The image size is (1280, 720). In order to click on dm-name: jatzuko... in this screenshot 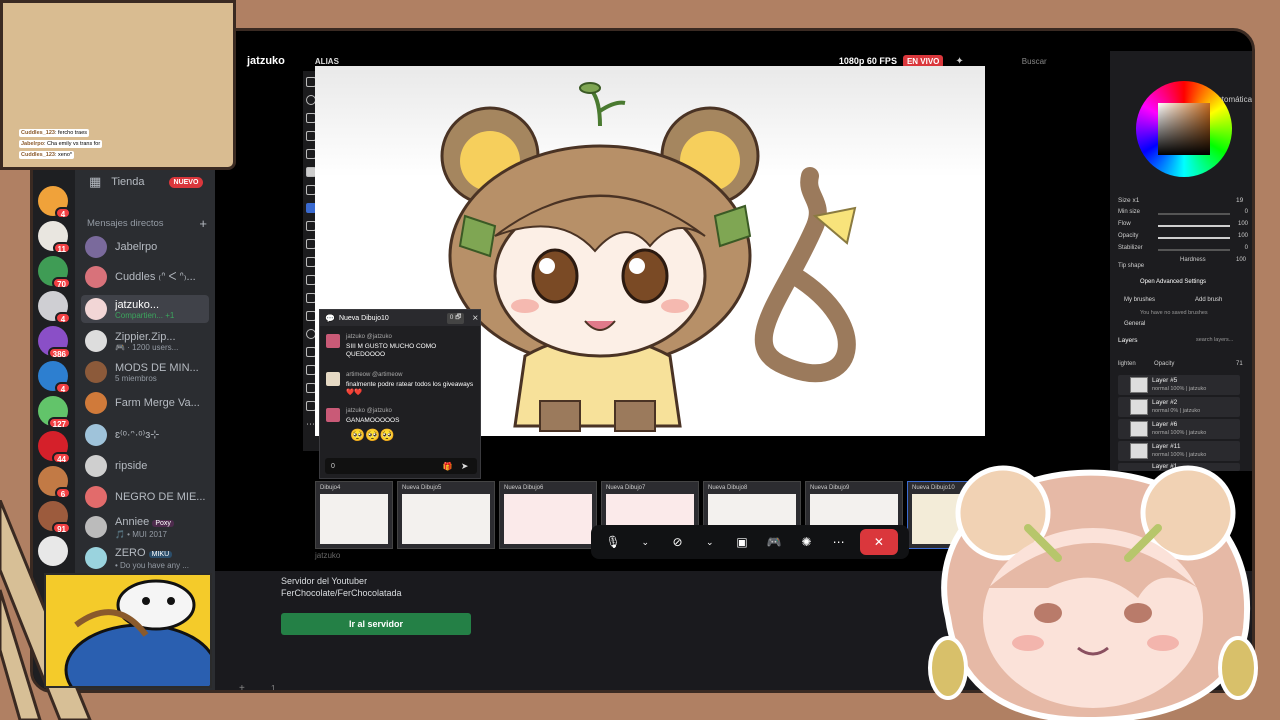, I will do `click(137, 304)`.